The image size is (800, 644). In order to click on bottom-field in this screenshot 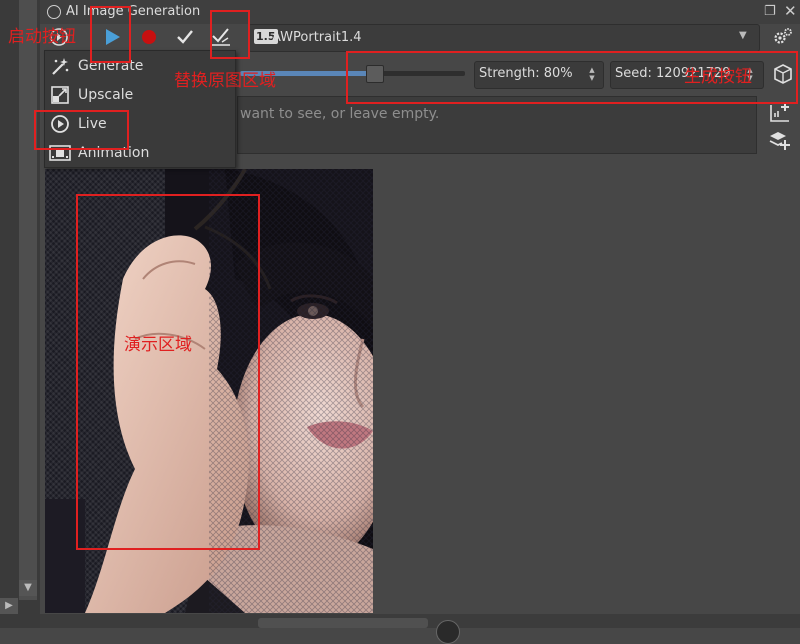, I will do `click(343, 623)`.